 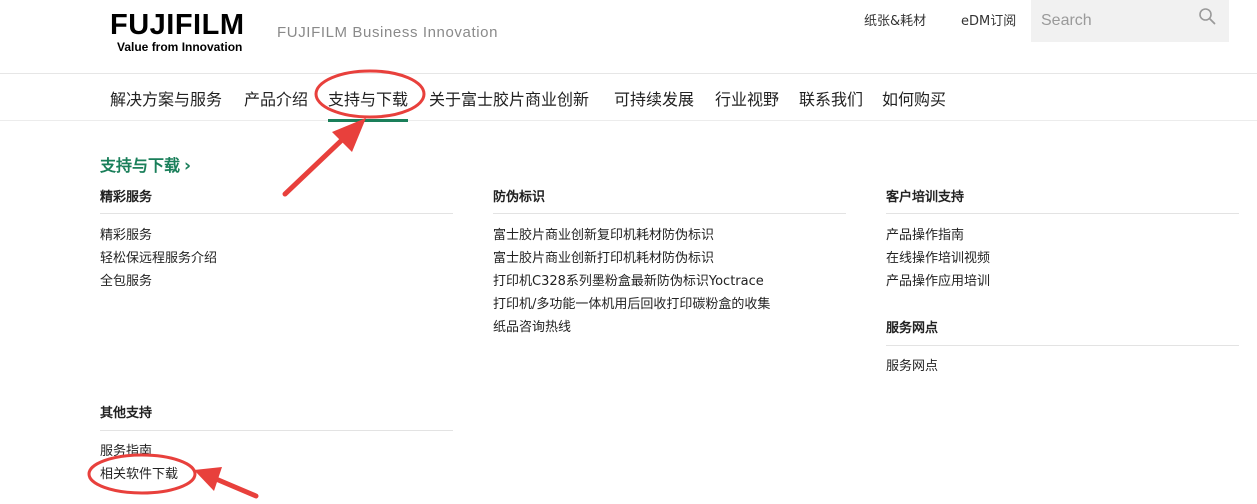 I want to click on menu-link: 富士胶片商业创新复印机耗材防伪标识, so click(x=603, y=236).